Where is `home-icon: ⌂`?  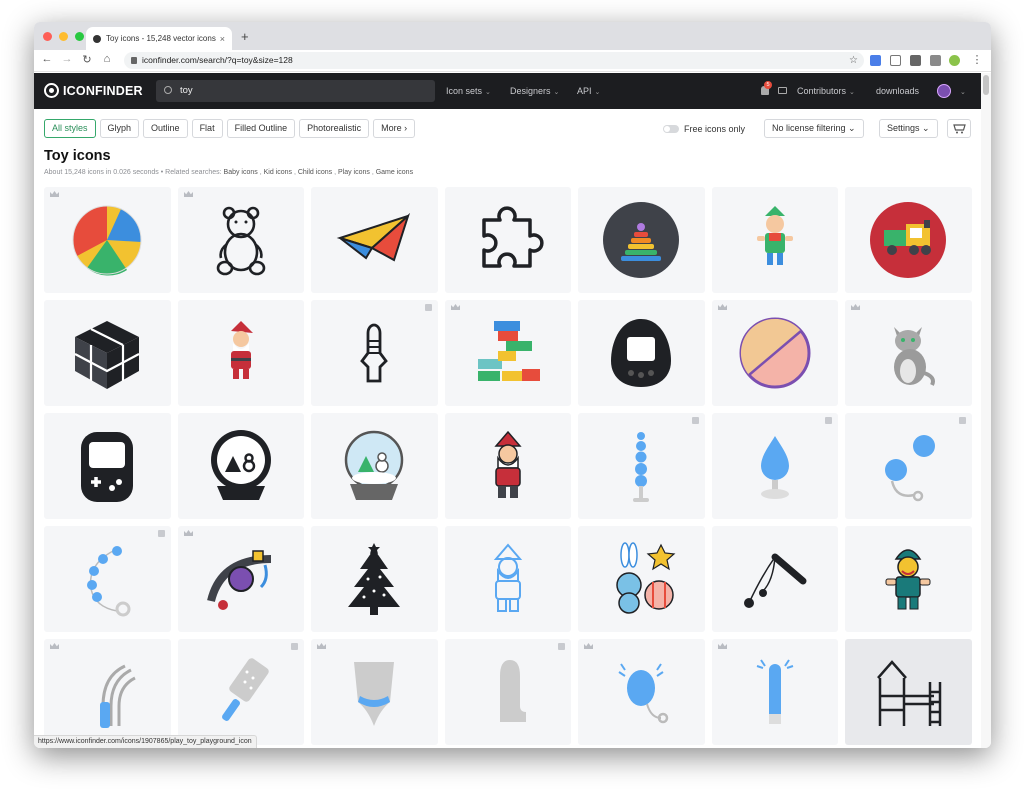 home-icon: ⌂ is located at coordinates (107, 59).